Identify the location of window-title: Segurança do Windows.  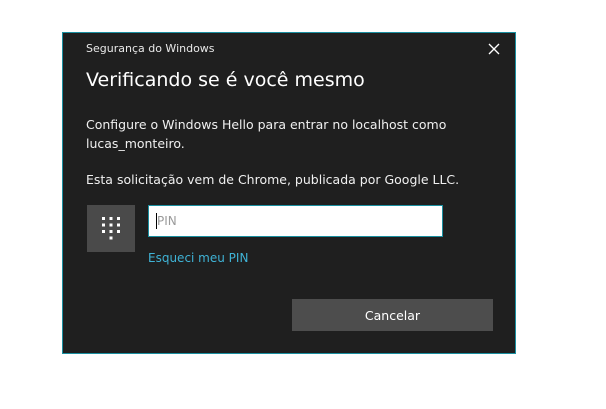
(150, 48).